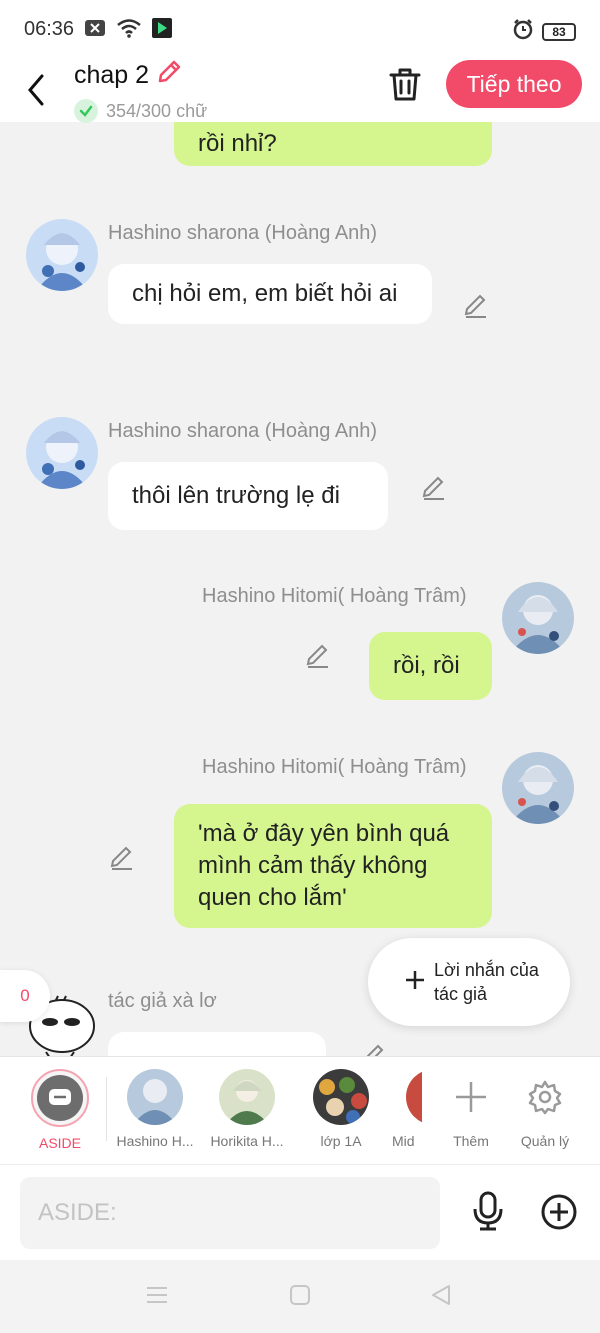  Describe the element at coordinates (59, 1143) in the screenshot. I see `character-label: ASIDE` at that location.